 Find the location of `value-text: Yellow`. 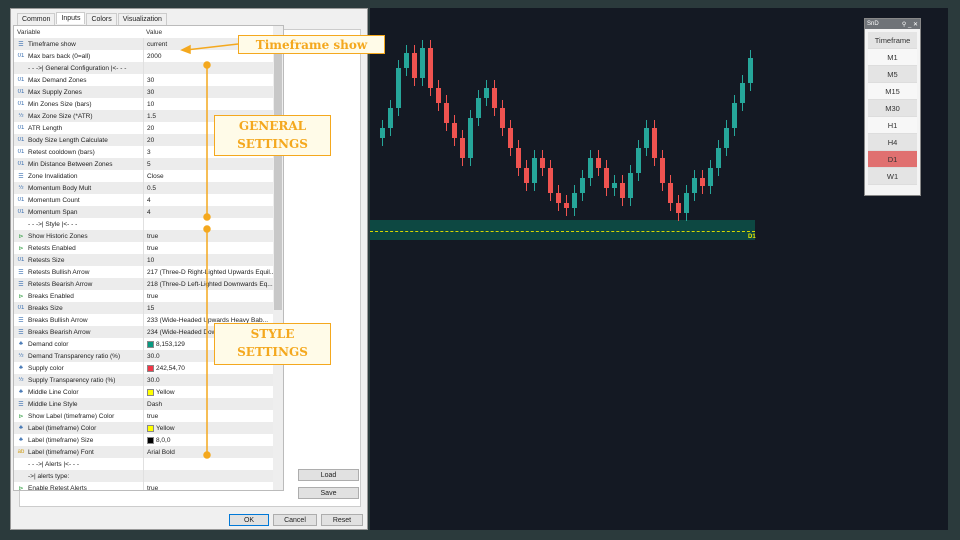

value-text: Yellow is located at coordinates (165, 392).